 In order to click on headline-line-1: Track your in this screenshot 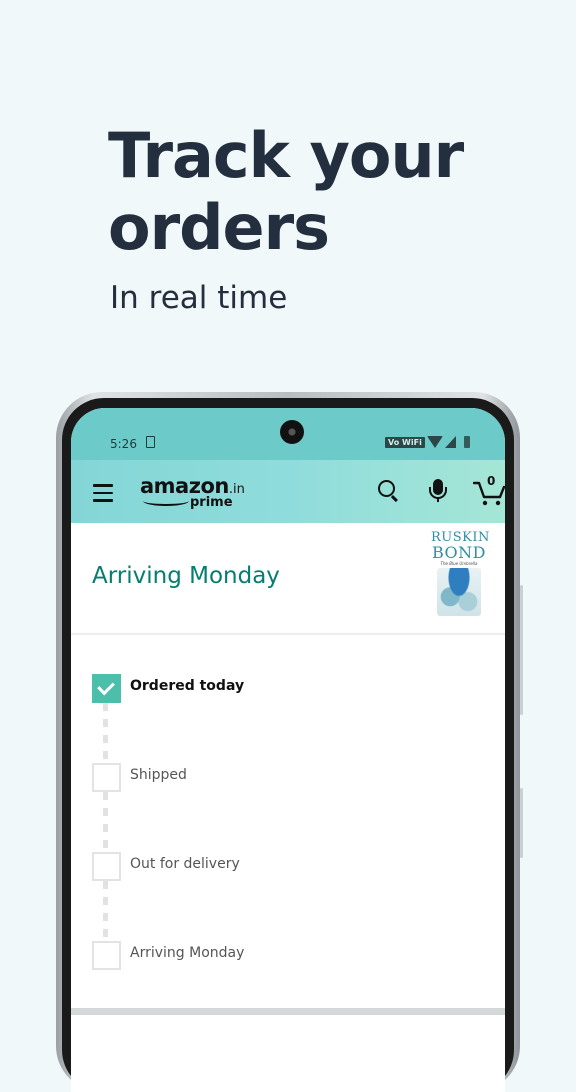, I will do `click(286, 155)`.